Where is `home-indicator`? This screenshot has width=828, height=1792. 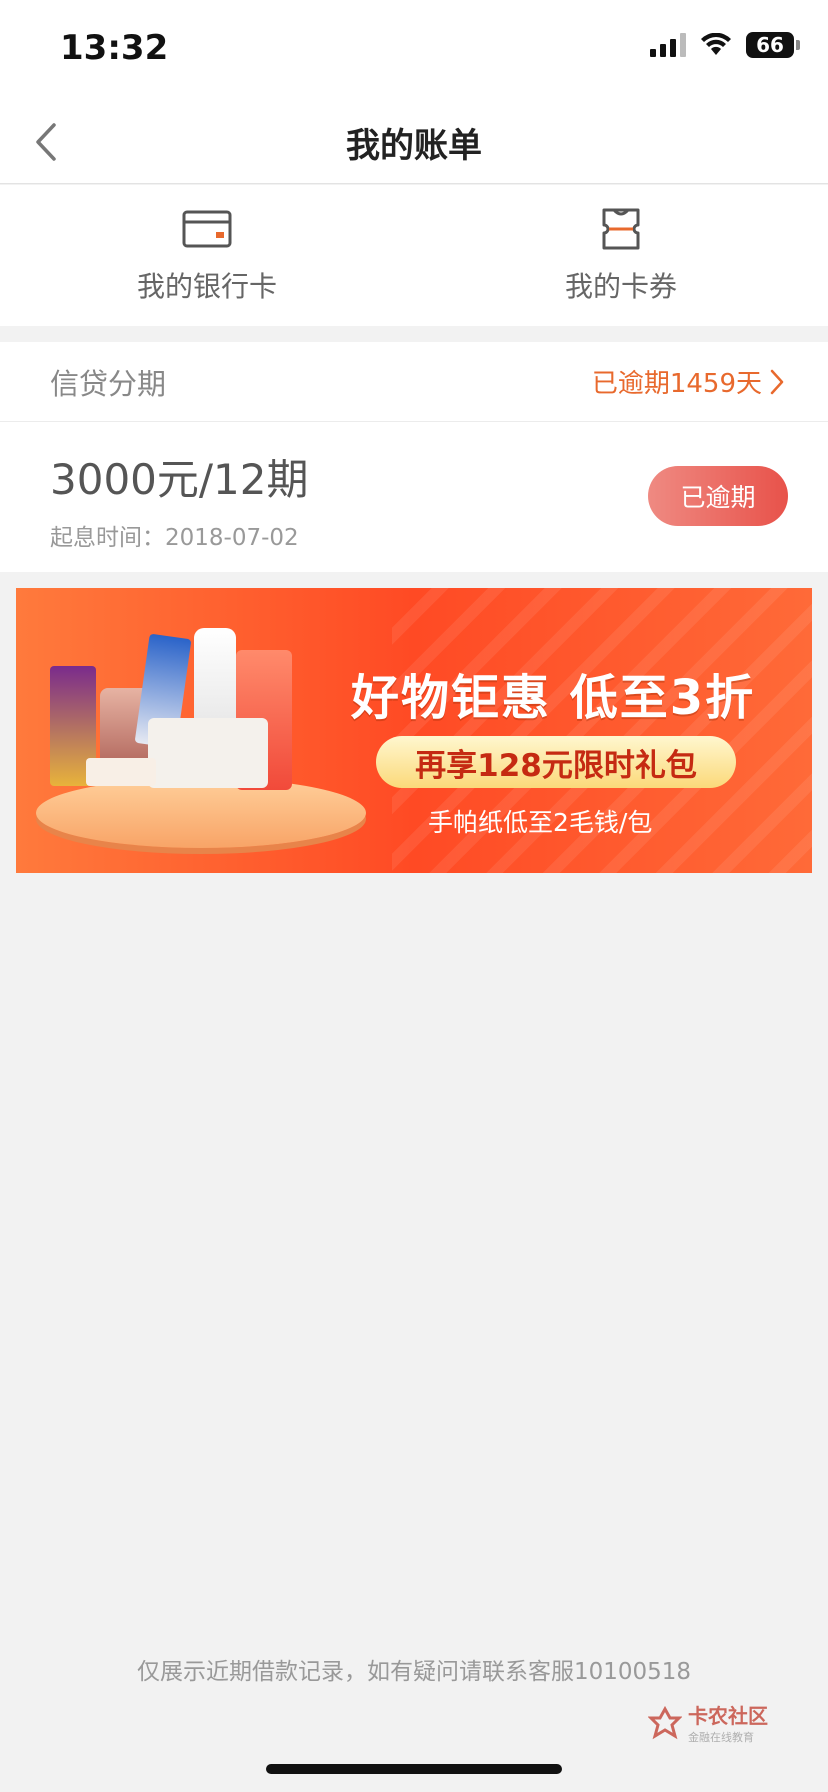
home-indicator is located at coordinates (414, 1769).